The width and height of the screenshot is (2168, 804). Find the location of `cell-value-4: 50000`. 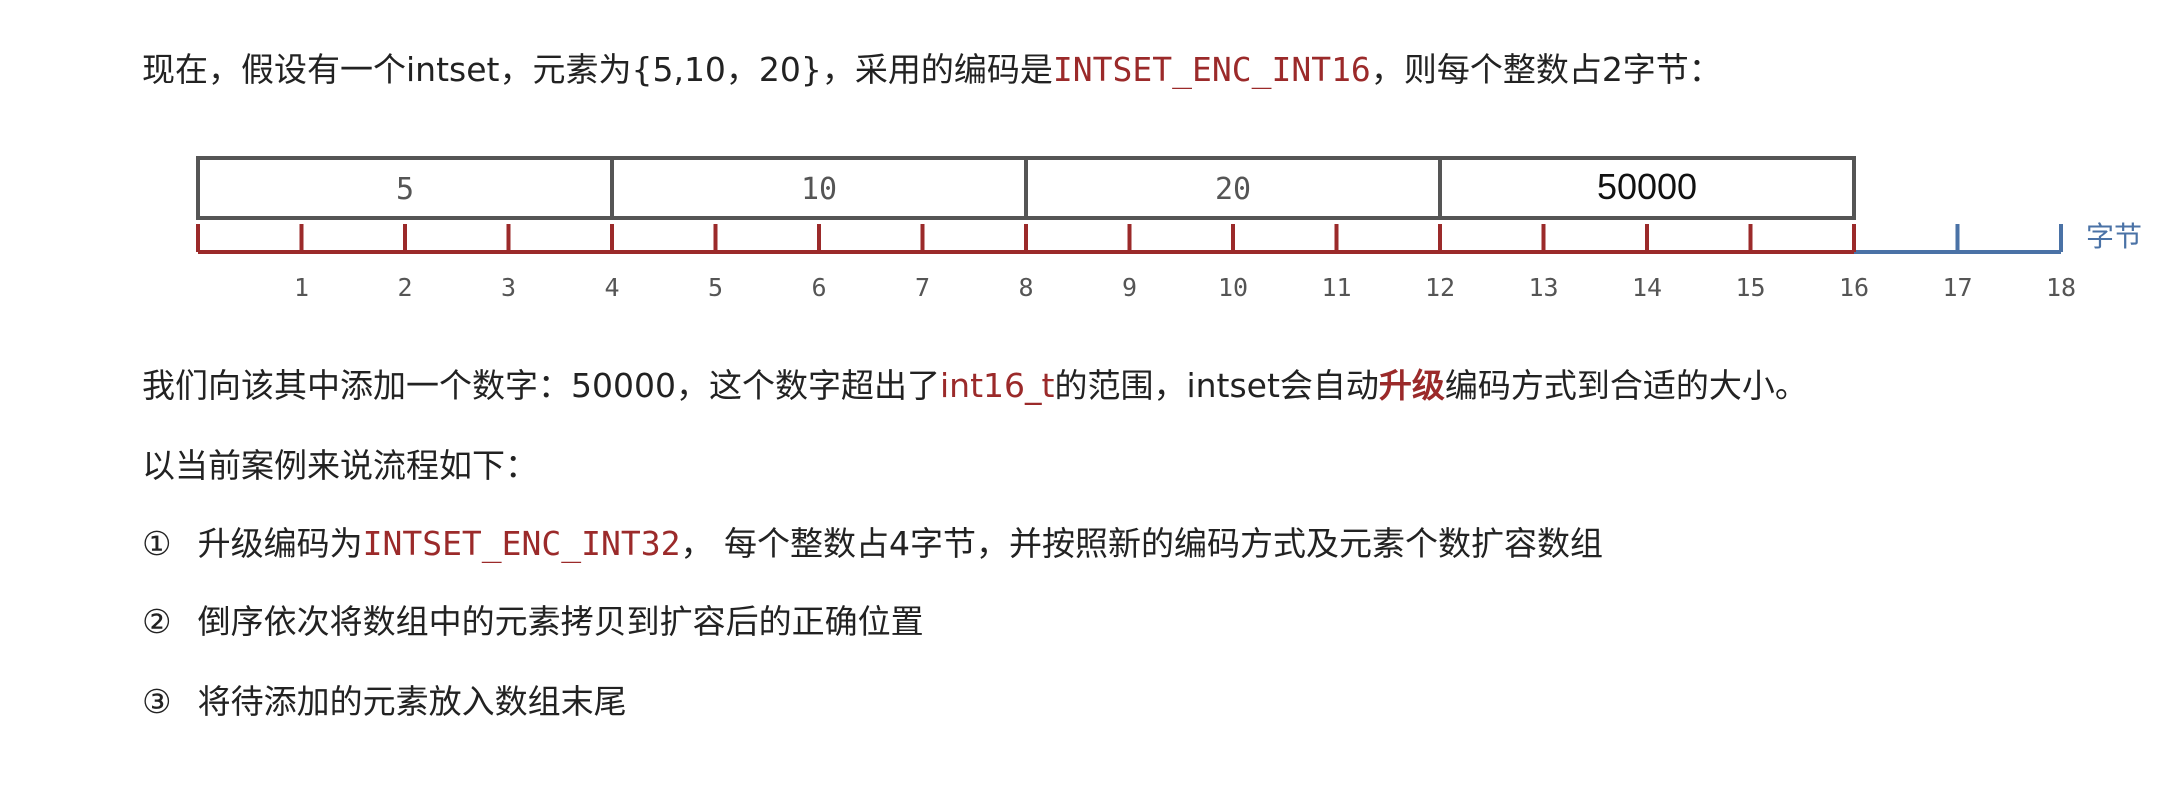

cell-value-4: 50000 is located at coordinates (1647, 186).